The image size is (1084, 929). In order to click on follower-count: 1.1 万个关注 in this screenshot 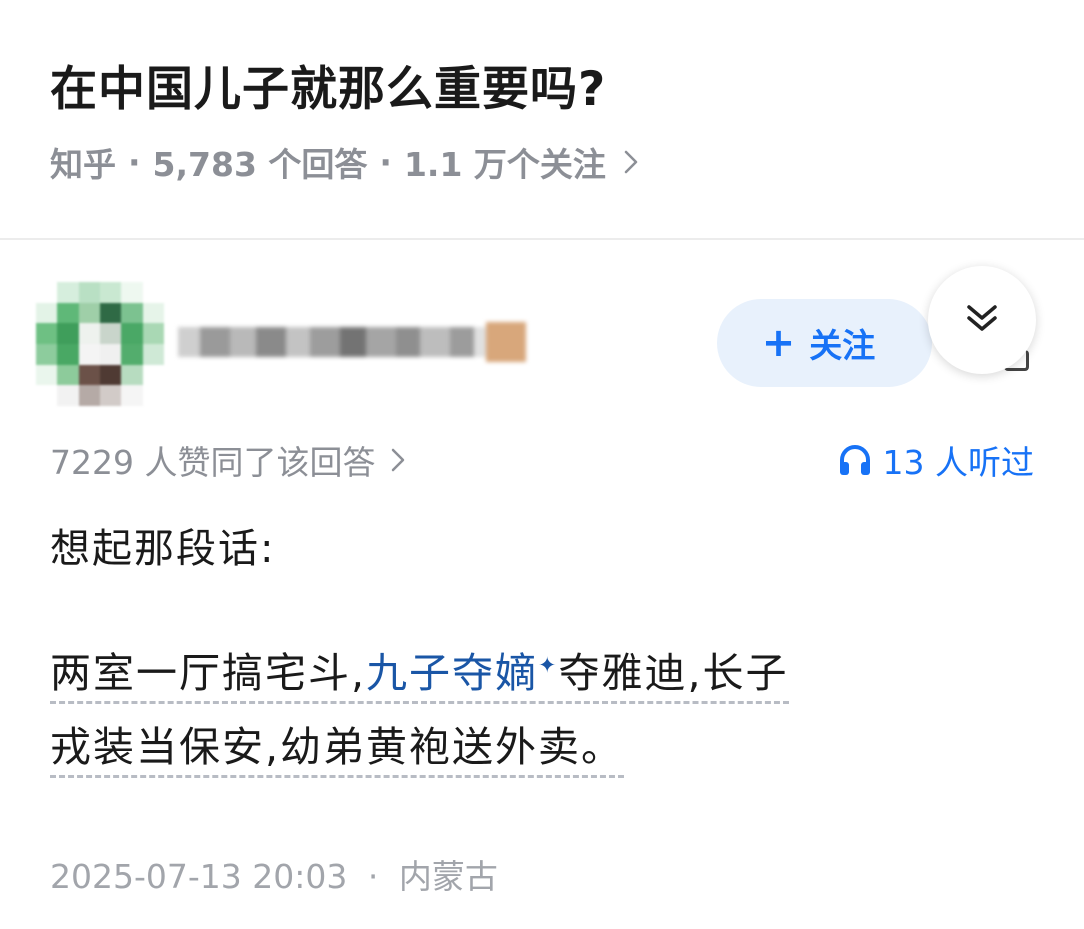, I will do `click(504, 164)`.